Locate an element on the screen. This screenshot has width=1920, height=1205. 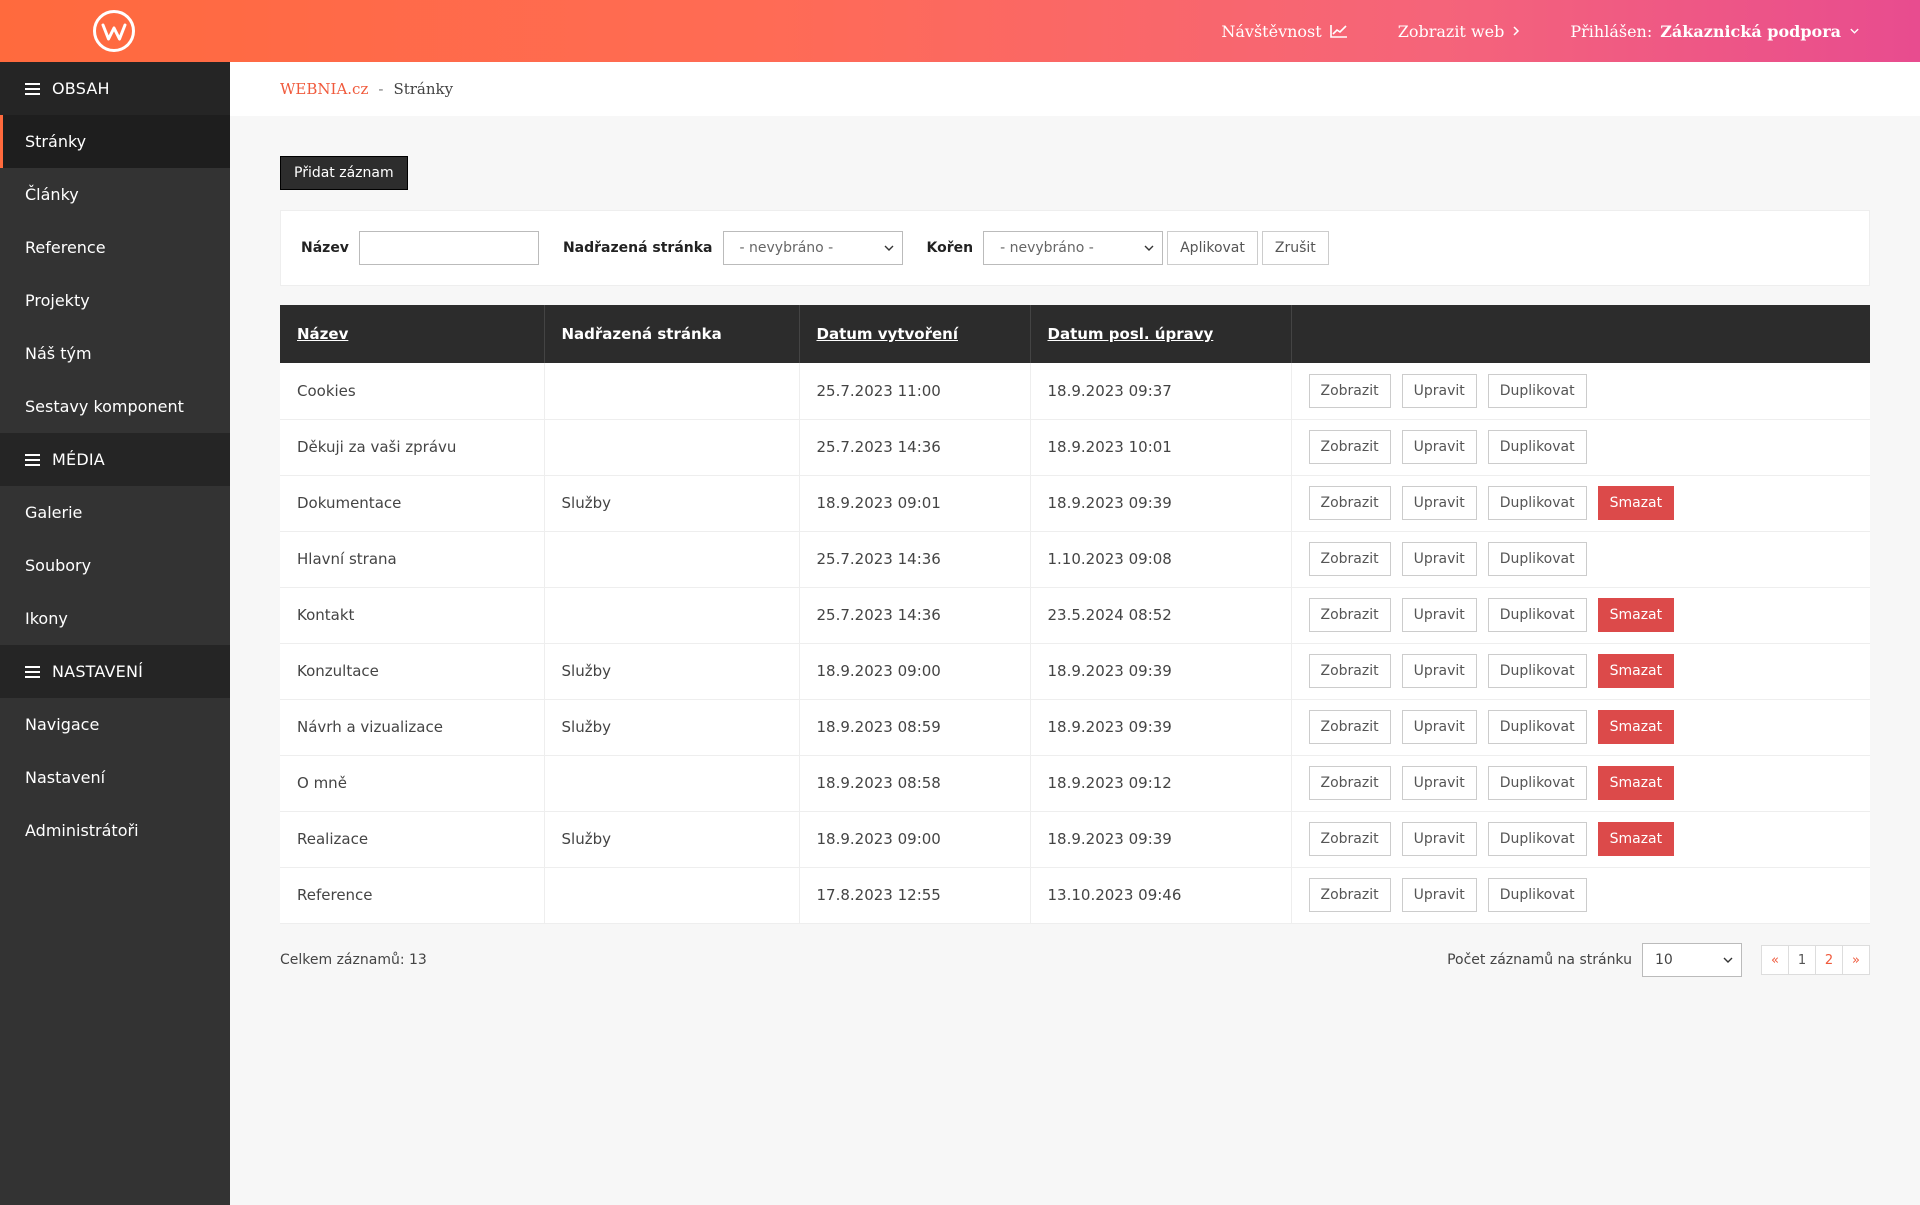
chevron-down-icon is located at coordinates (1149, 248).